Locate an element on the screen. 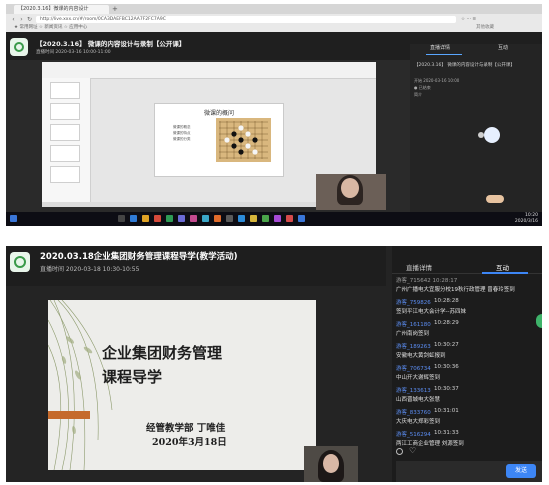 Image resolution: width=549 pixels, height=485 pixels. ppt-ribbon is located at coordinates (209, 70).